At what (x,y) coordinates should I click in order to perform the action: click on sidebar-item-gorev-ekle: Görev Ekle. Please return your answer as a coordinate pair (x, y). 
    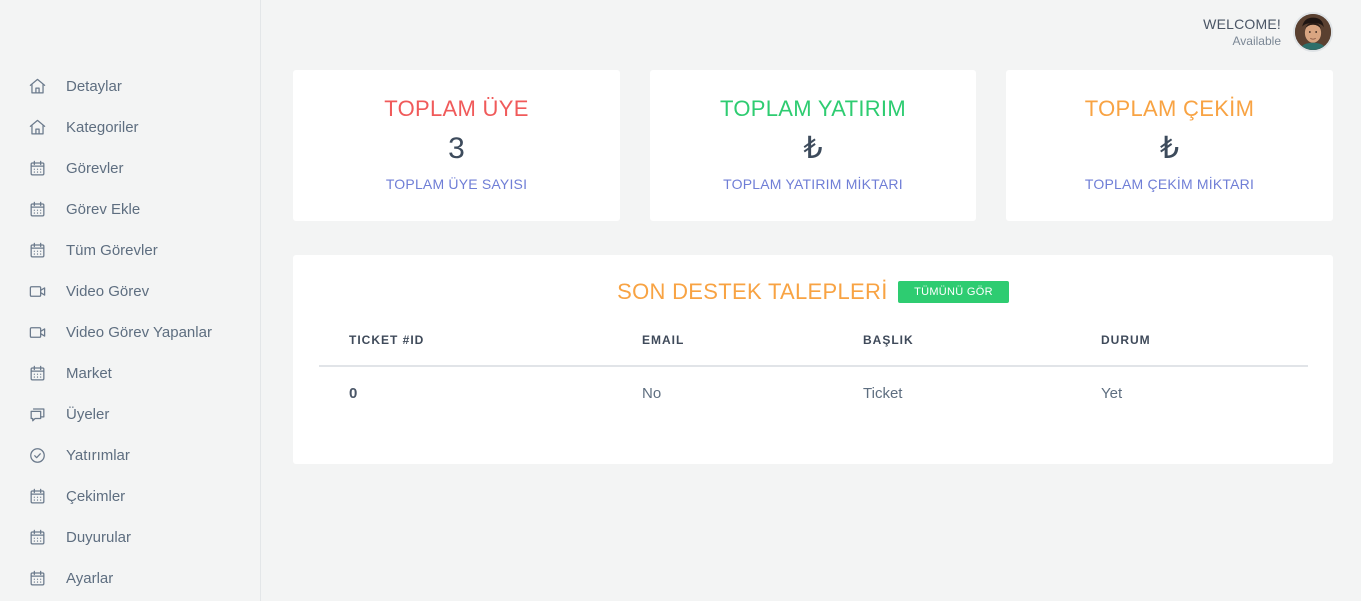
    Looking at the image, I should click on (130, 209).